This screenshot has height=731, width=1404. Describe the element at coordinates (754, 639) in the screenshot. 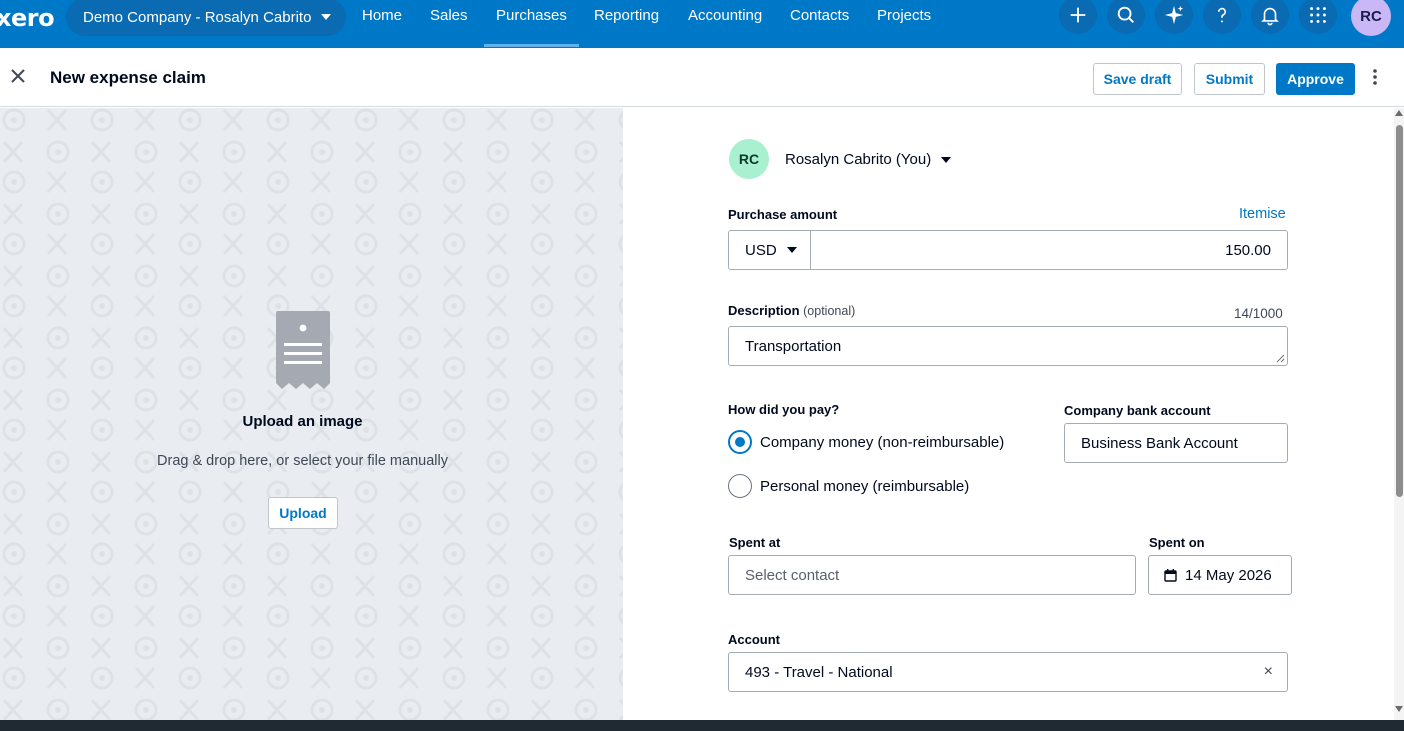

I see `account-label: Account` at that location.